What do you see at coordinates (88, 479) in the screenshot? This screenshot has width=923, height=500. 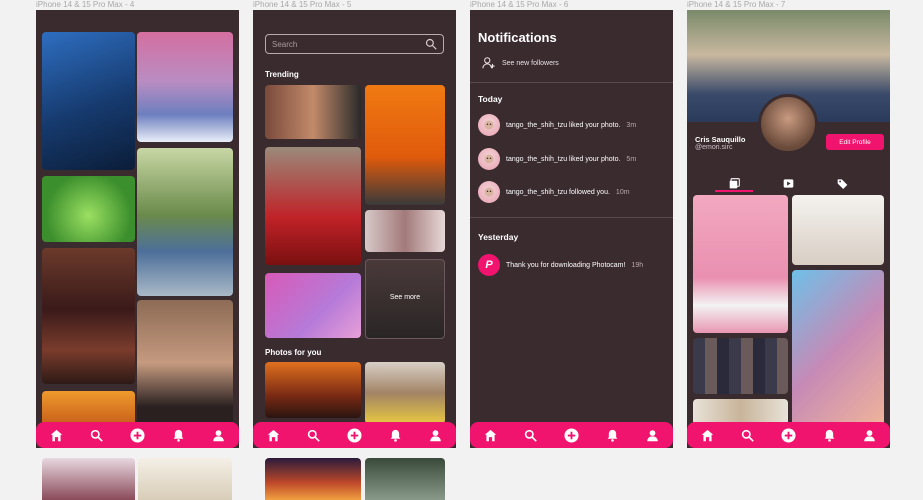 I see `overflow-photo-anime` at bounding box center [88, 479].